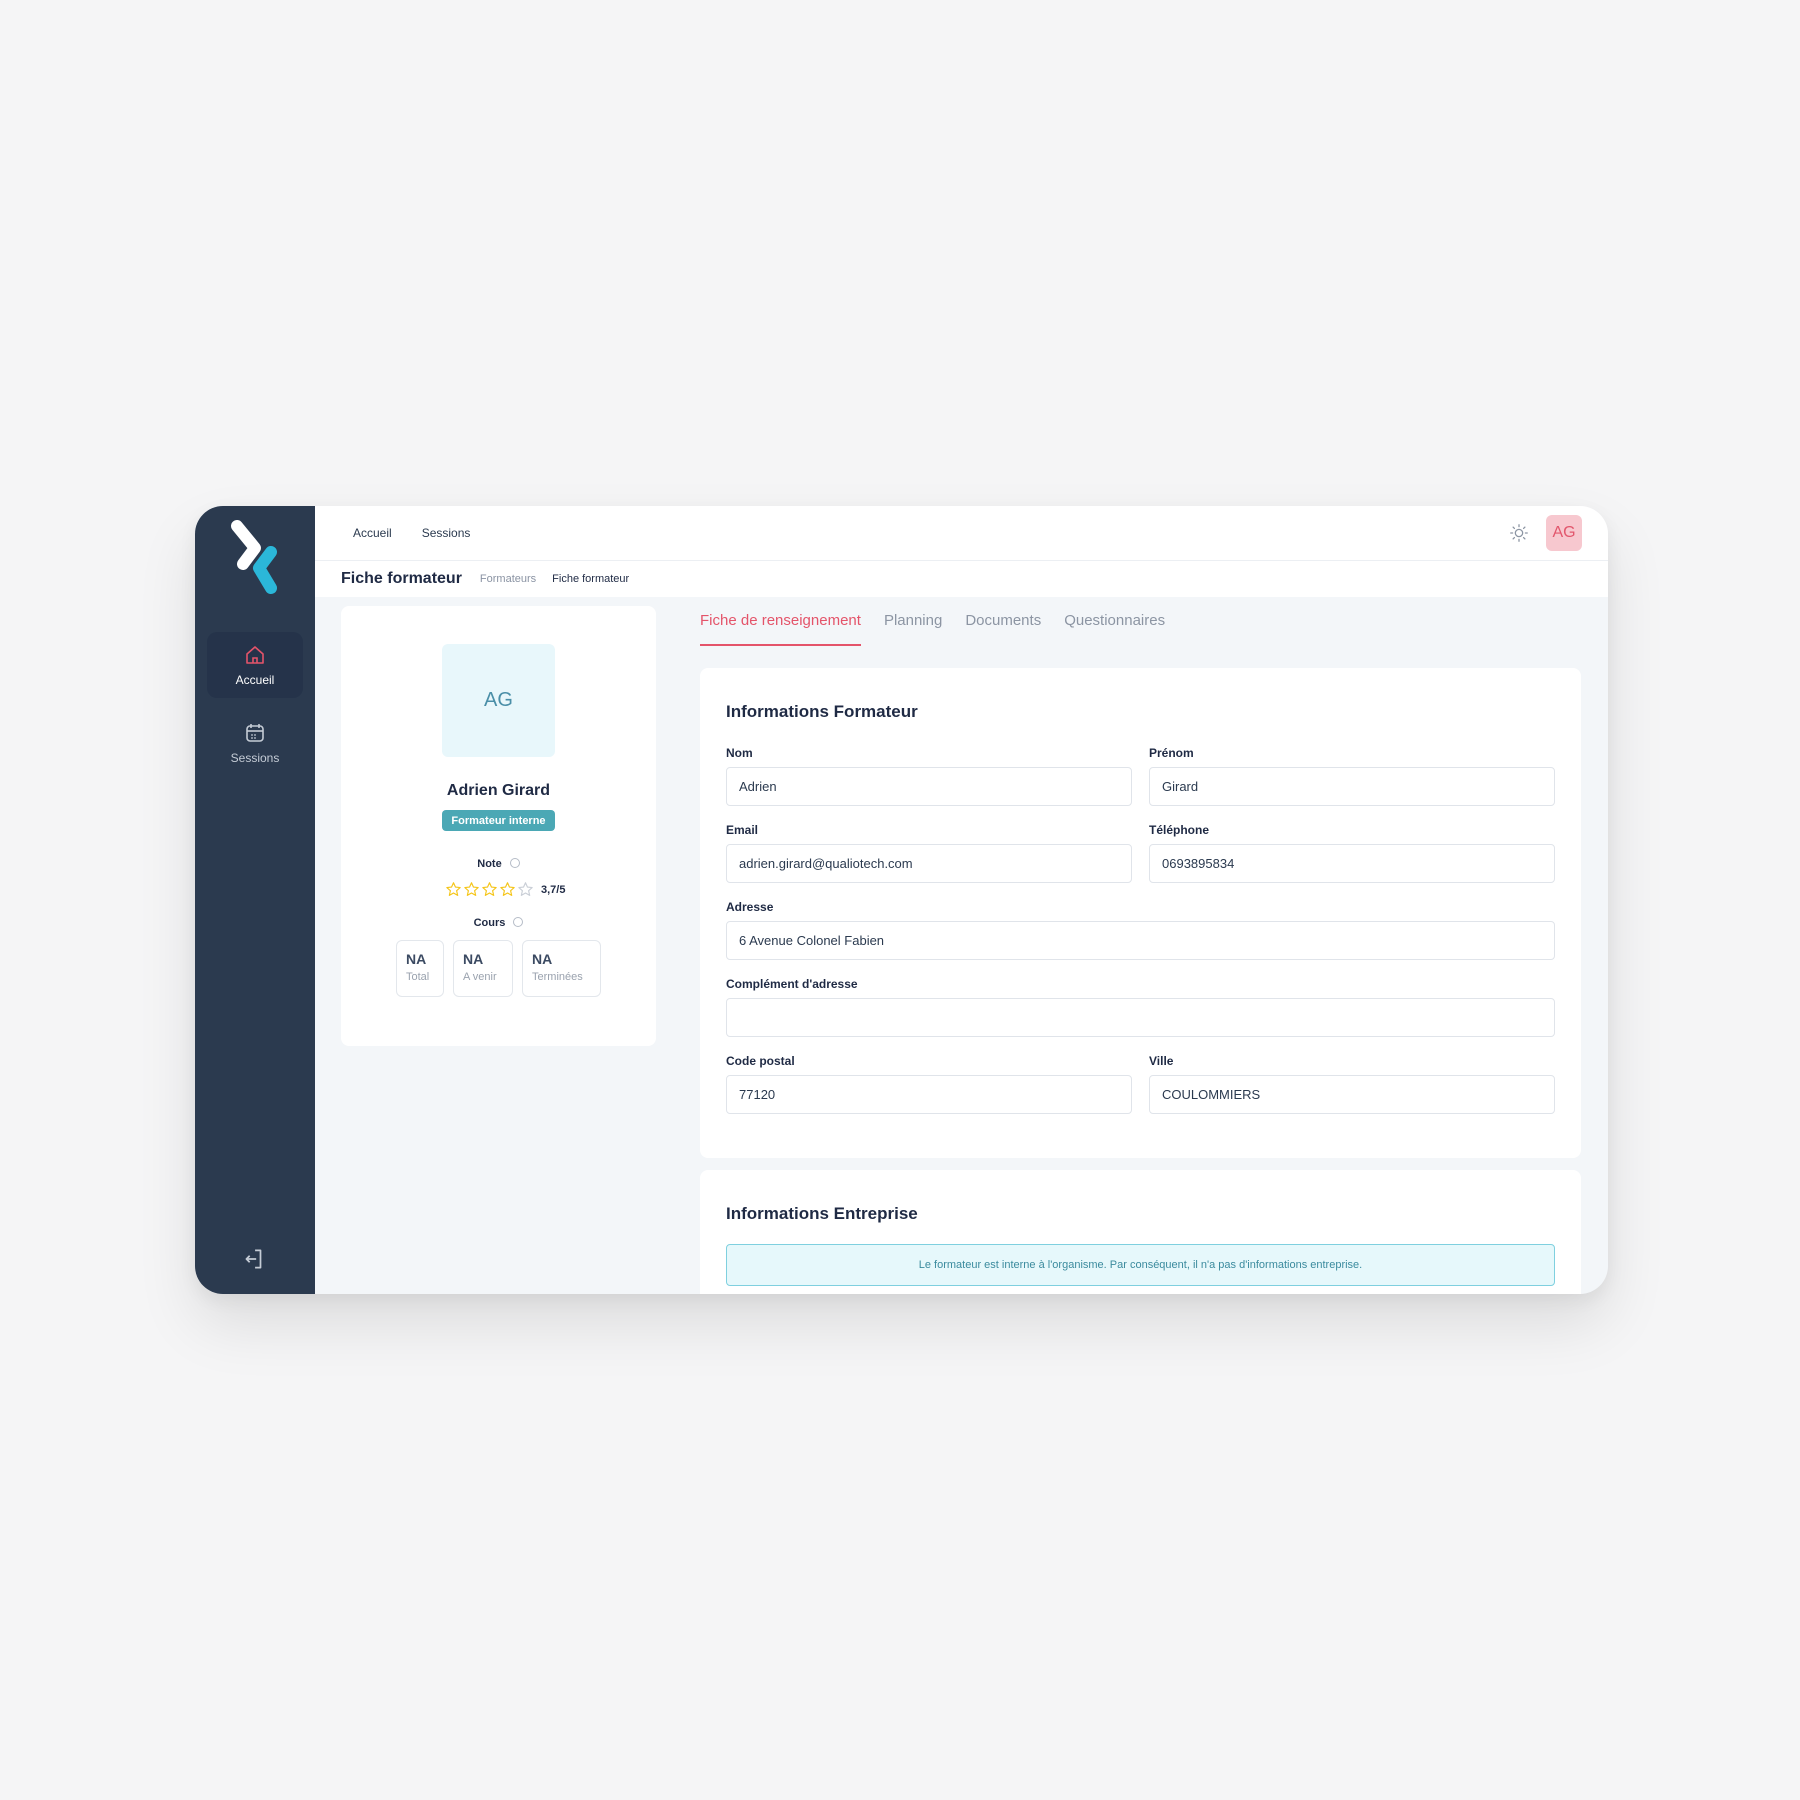 Image resolution: width=1800 pixels, height=1800 pixels. What do you see at coordinates (929, 786) in the screenshot?
I see `nom-field: Adrien` at bounding box center [929, 786].